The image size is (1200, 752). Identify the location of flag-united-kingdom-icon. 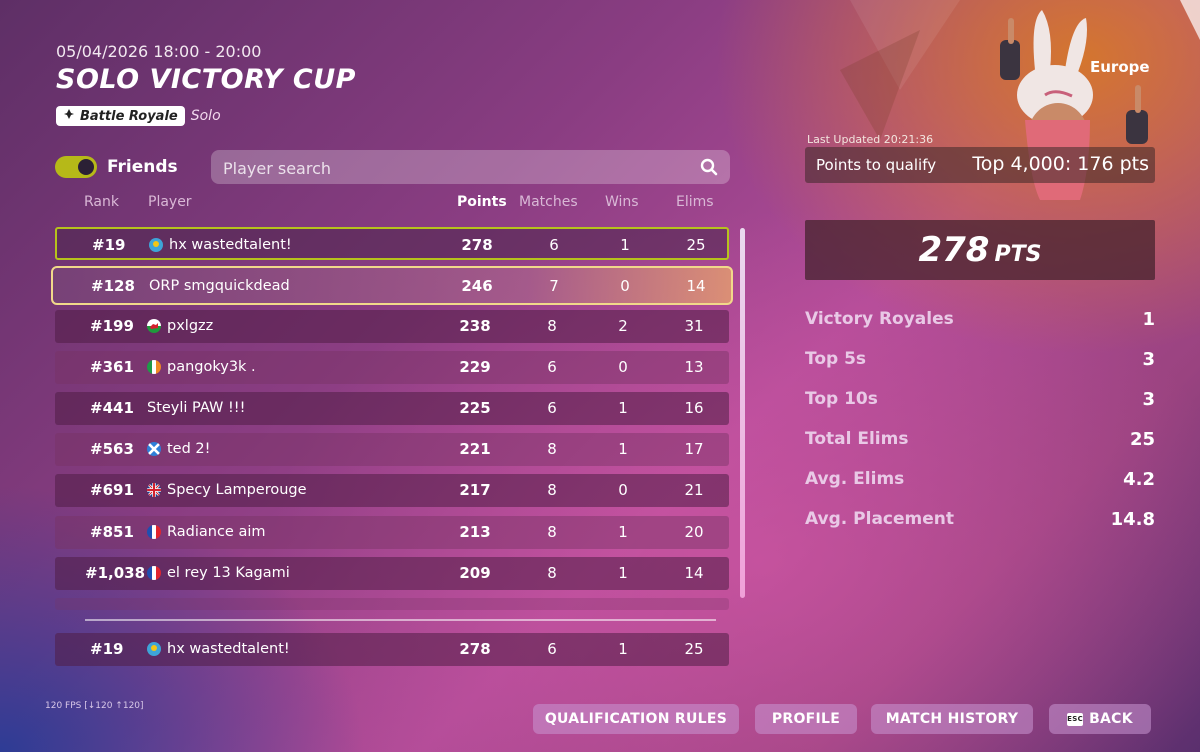
(154, 490).